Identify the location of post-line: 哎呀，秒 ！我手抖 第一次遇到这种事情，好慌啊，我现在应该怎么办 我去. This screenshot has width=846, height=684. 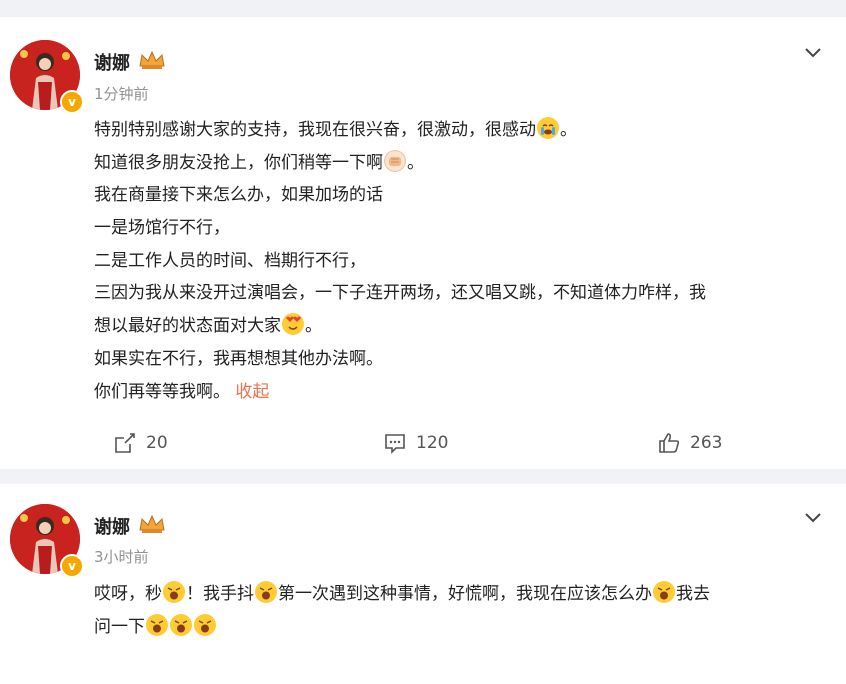
(459, 594).